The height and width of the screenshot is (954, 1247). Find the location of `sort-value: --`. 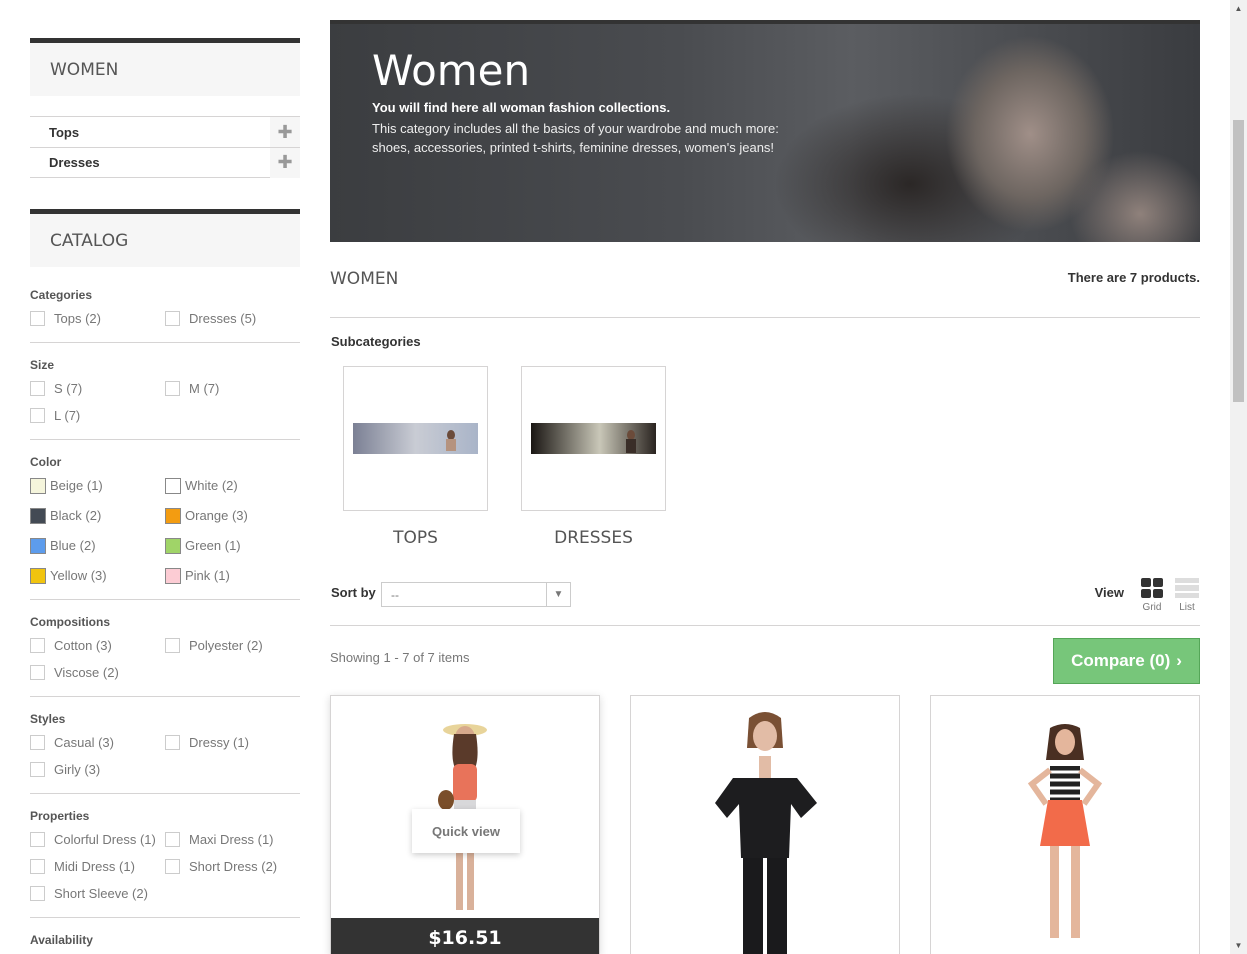

sort-value: -- is located at coordinates (395, 595).